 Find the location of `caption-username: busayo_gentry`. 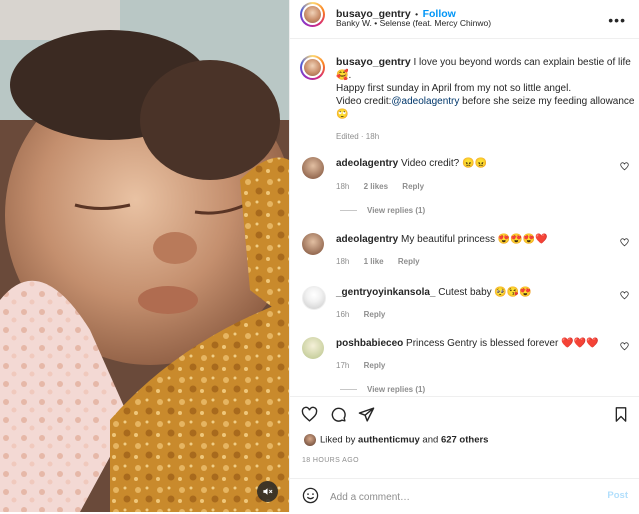

caption-username: busayo_gentry is located at coordinates (373, 62).